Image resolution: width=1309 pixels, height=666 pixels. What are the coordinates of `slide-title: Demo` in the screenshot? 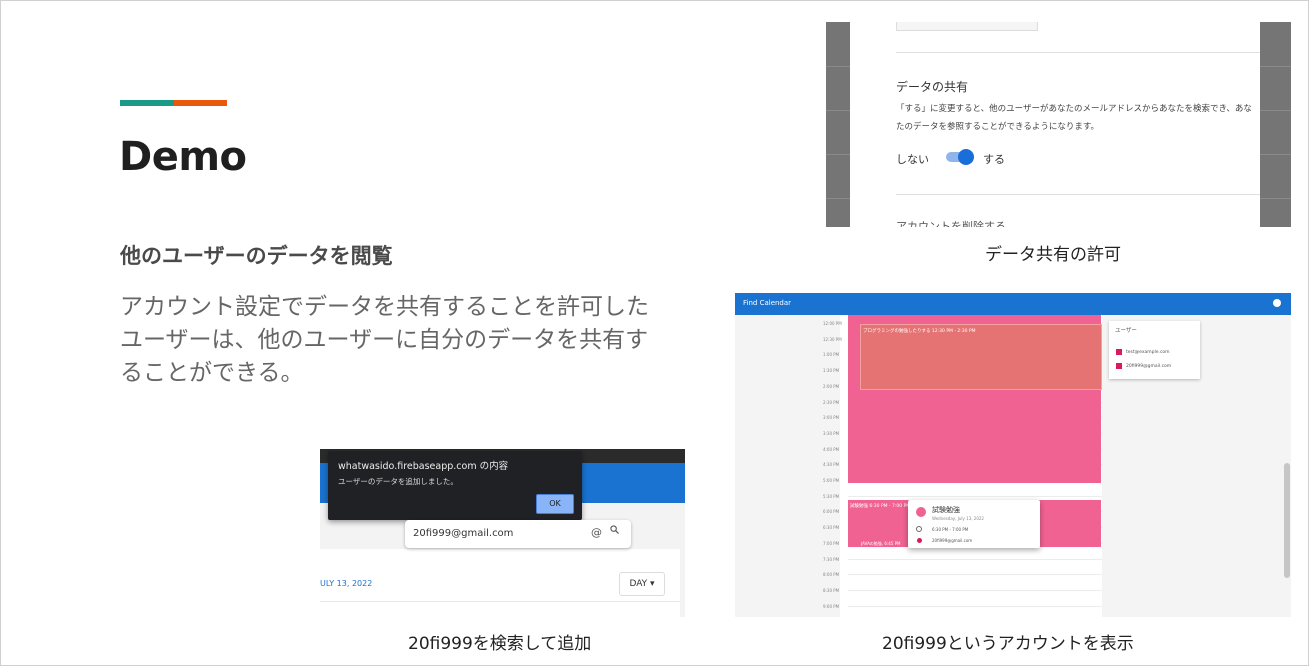 It's located at (183, 157).